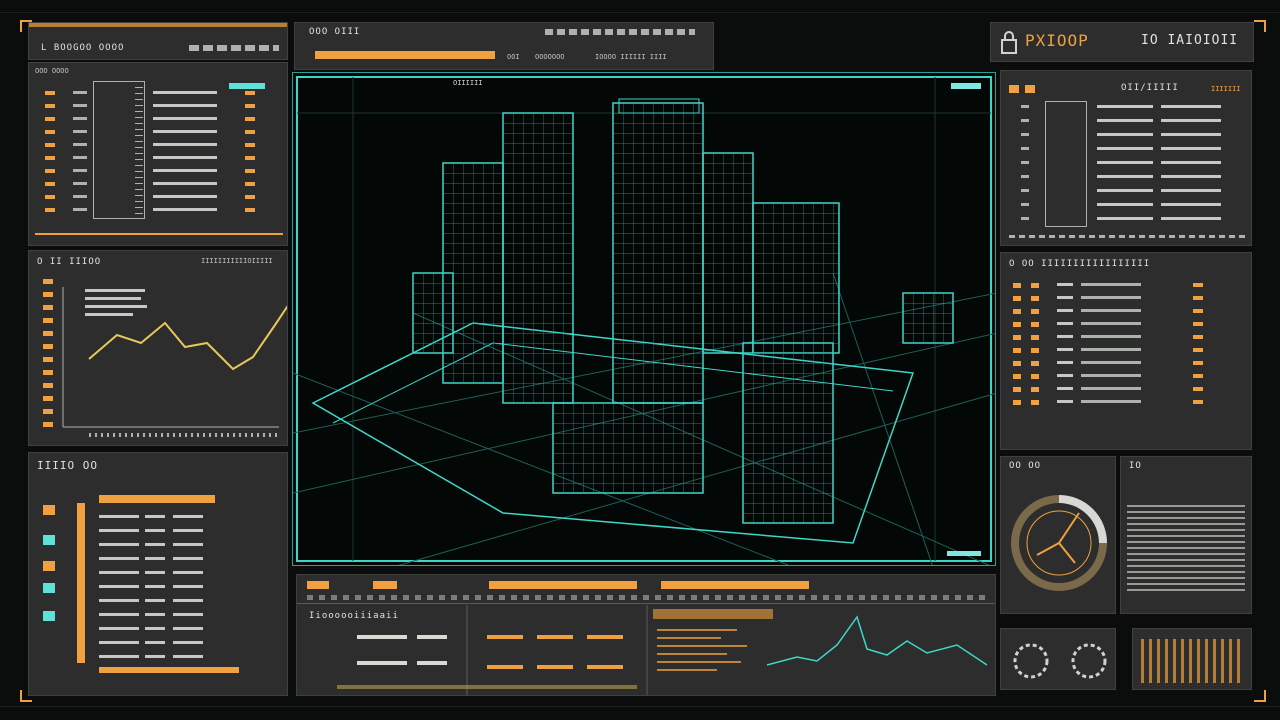 Image resolution: width=1280 pixels, height=720 pixels. What do you see at coordinates (646, 603) in the screenshot?
I see `bottom-divider` at bounding box center [646, 603].